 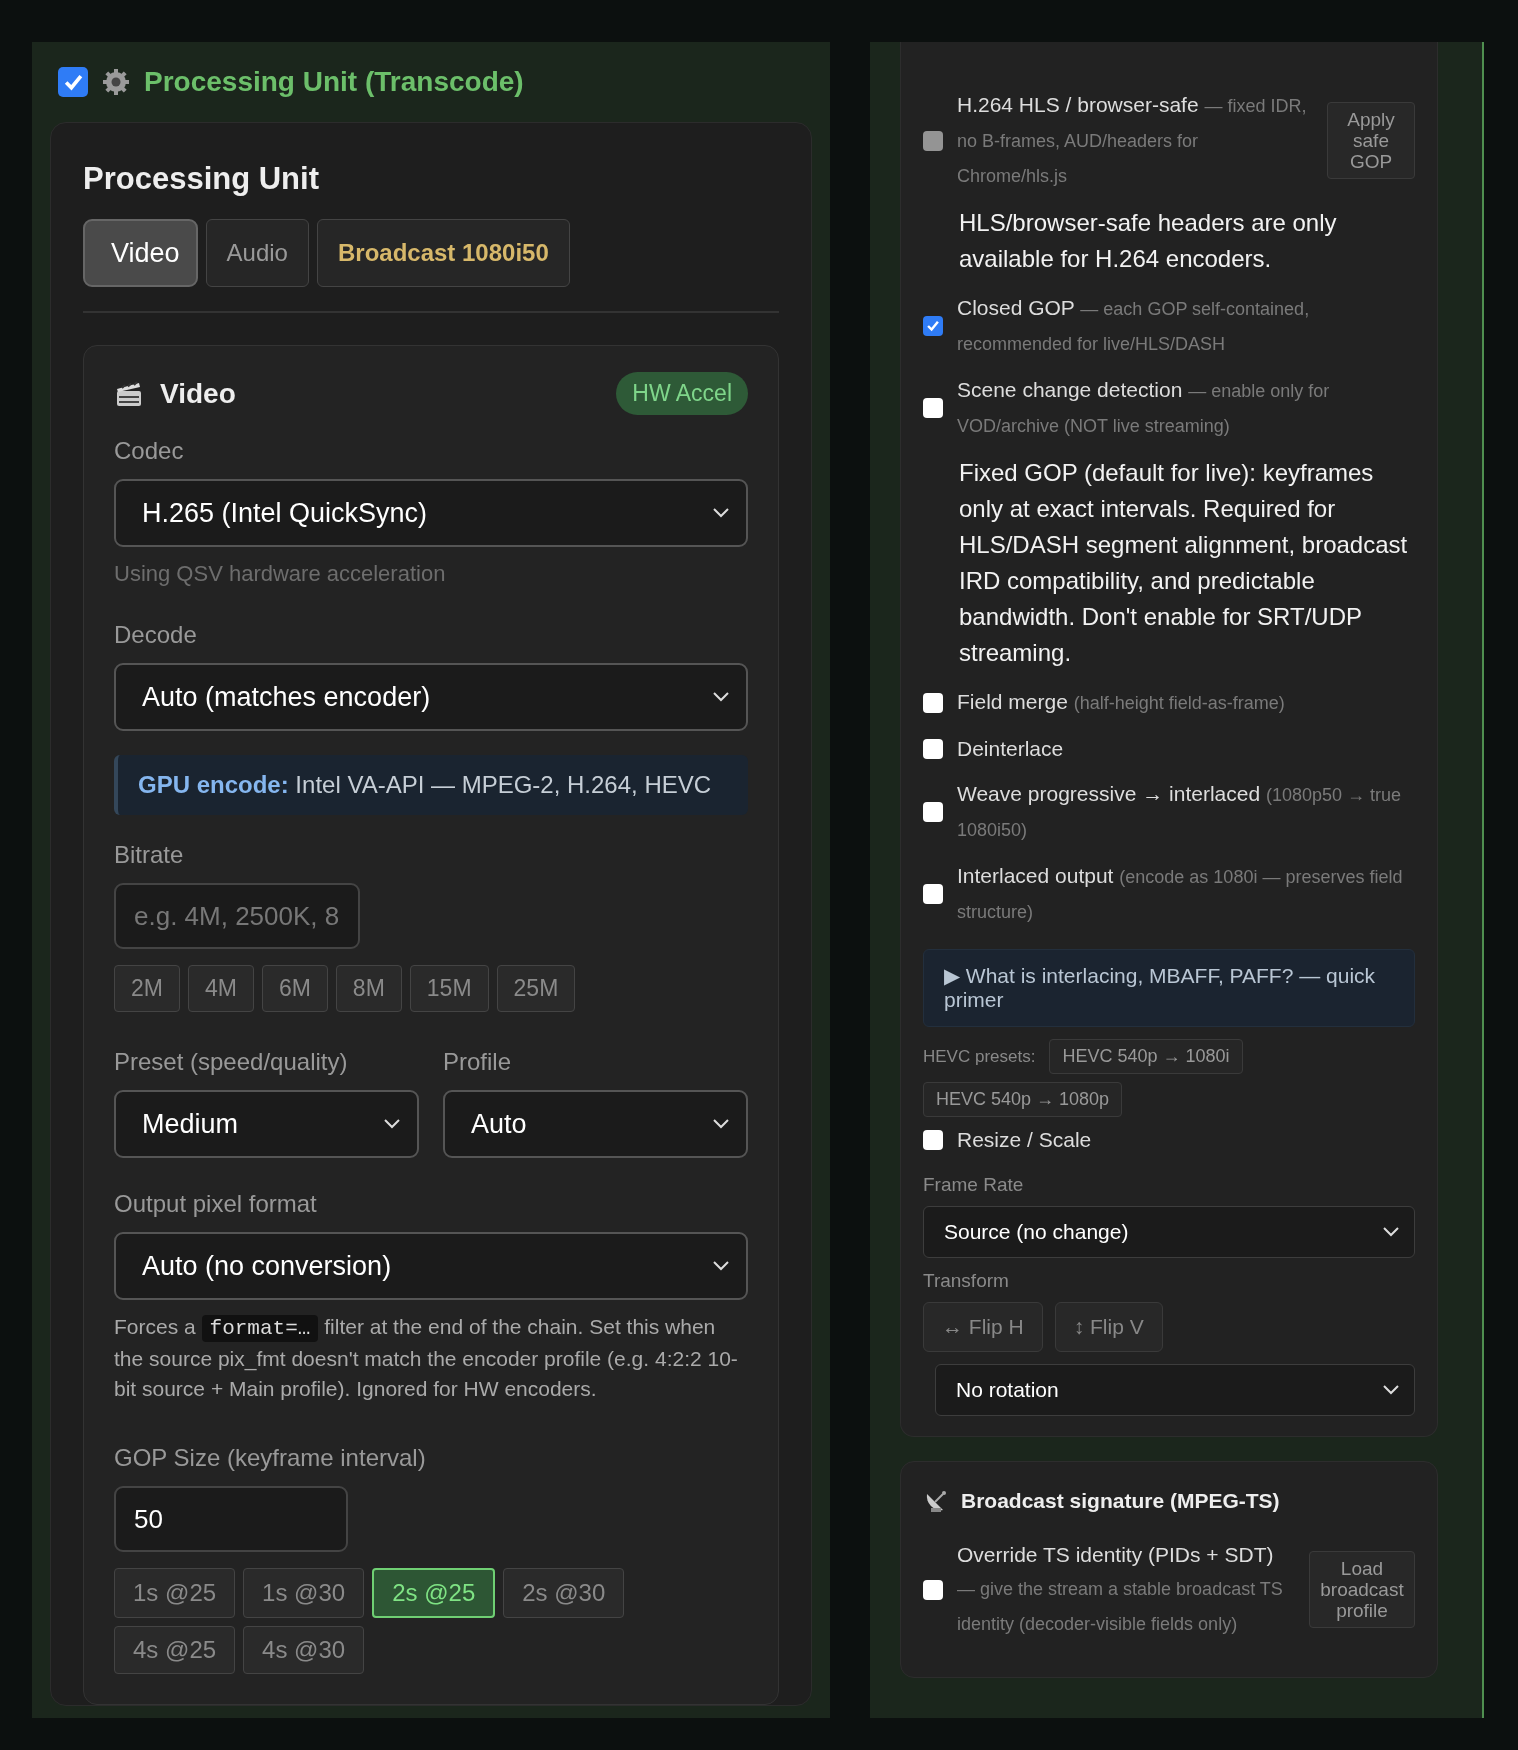 What do you see at coordinates (1132, 140) in the screenshot?
I see `option-label: H.264 HLS / browser-safe — fixed IDR, no B-frames, AUD/headers for Chrome/hls.js` at bounding box center [1132, 140].